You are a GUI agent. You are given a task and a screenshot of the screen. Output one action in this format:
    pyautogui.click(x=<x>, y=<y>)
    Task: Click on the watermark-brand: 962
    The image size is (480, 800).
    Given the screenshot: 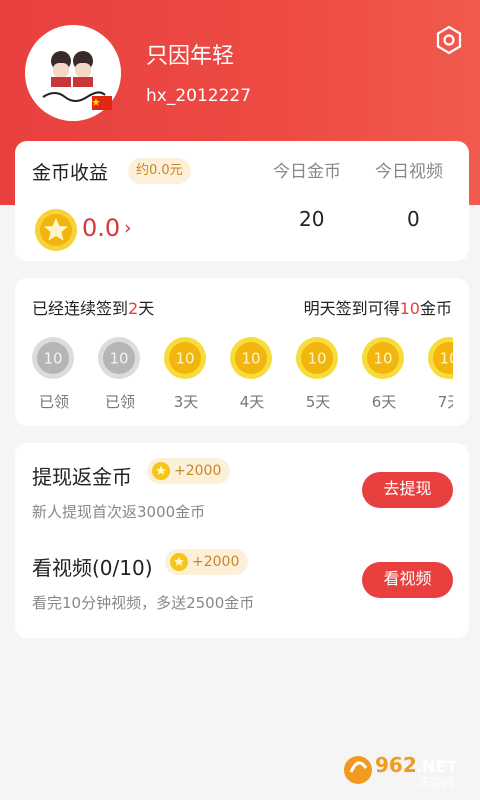 What is the action you would take?
    pyautogui.click(x=396, y=765)
    